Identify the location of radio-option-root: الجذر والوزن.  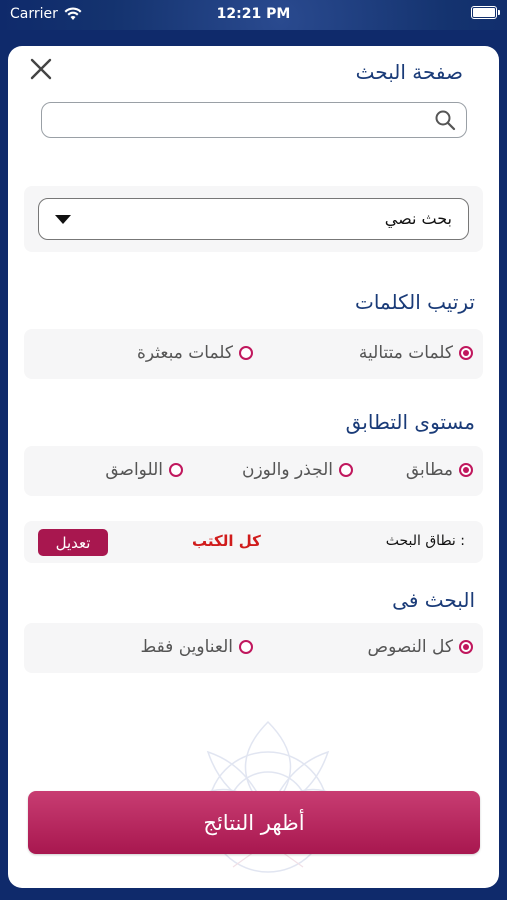
(297, 470).